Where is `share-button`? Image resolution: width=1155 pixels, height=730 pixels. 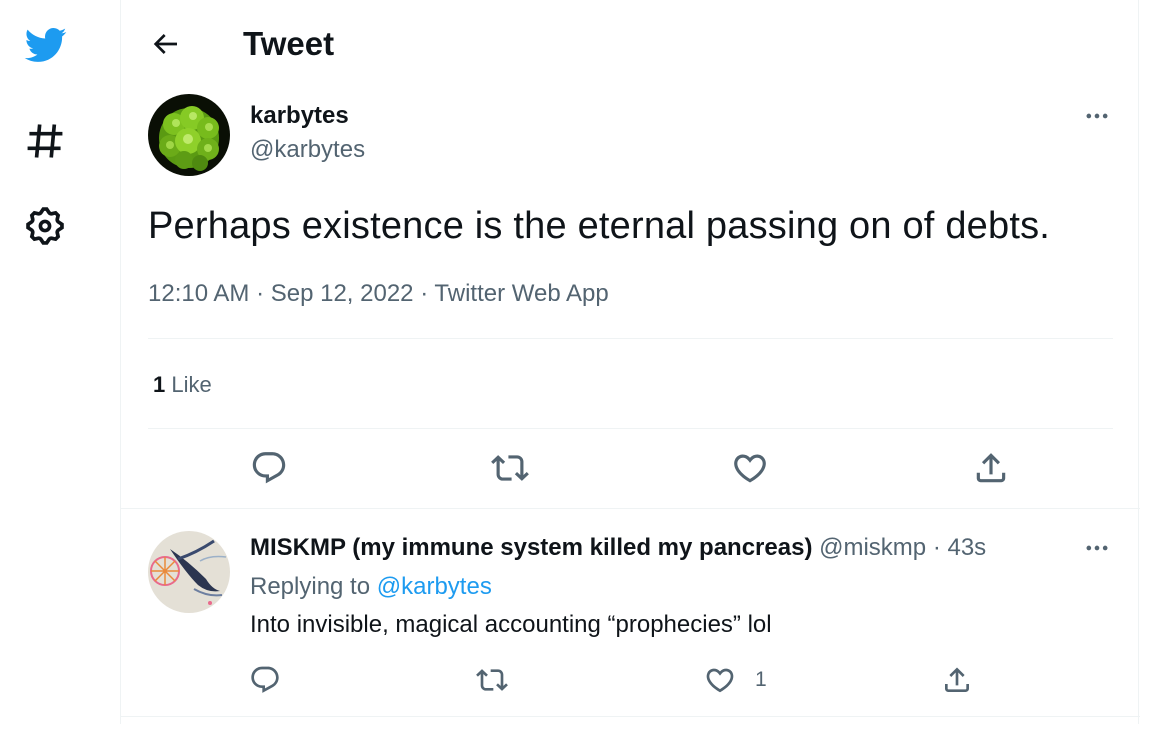
share-button is located at coordinates (991, 468).